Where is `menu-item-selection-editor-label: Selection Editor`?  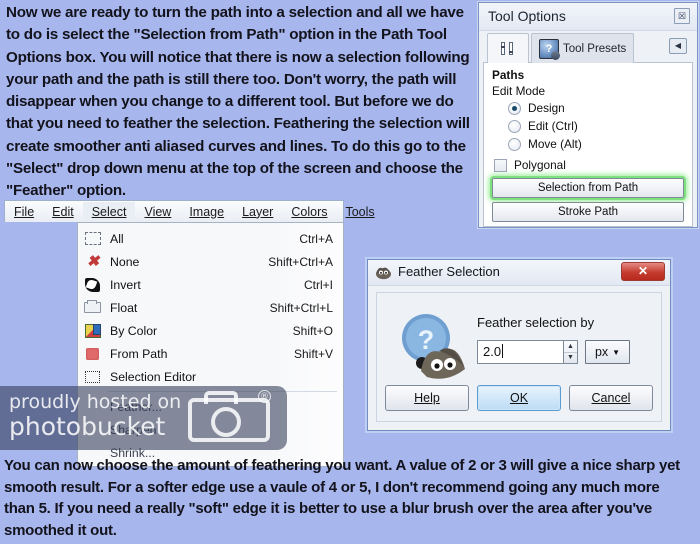 menu-item-selection-editor-label: Selection Editor is located at coordinates (153, 376).